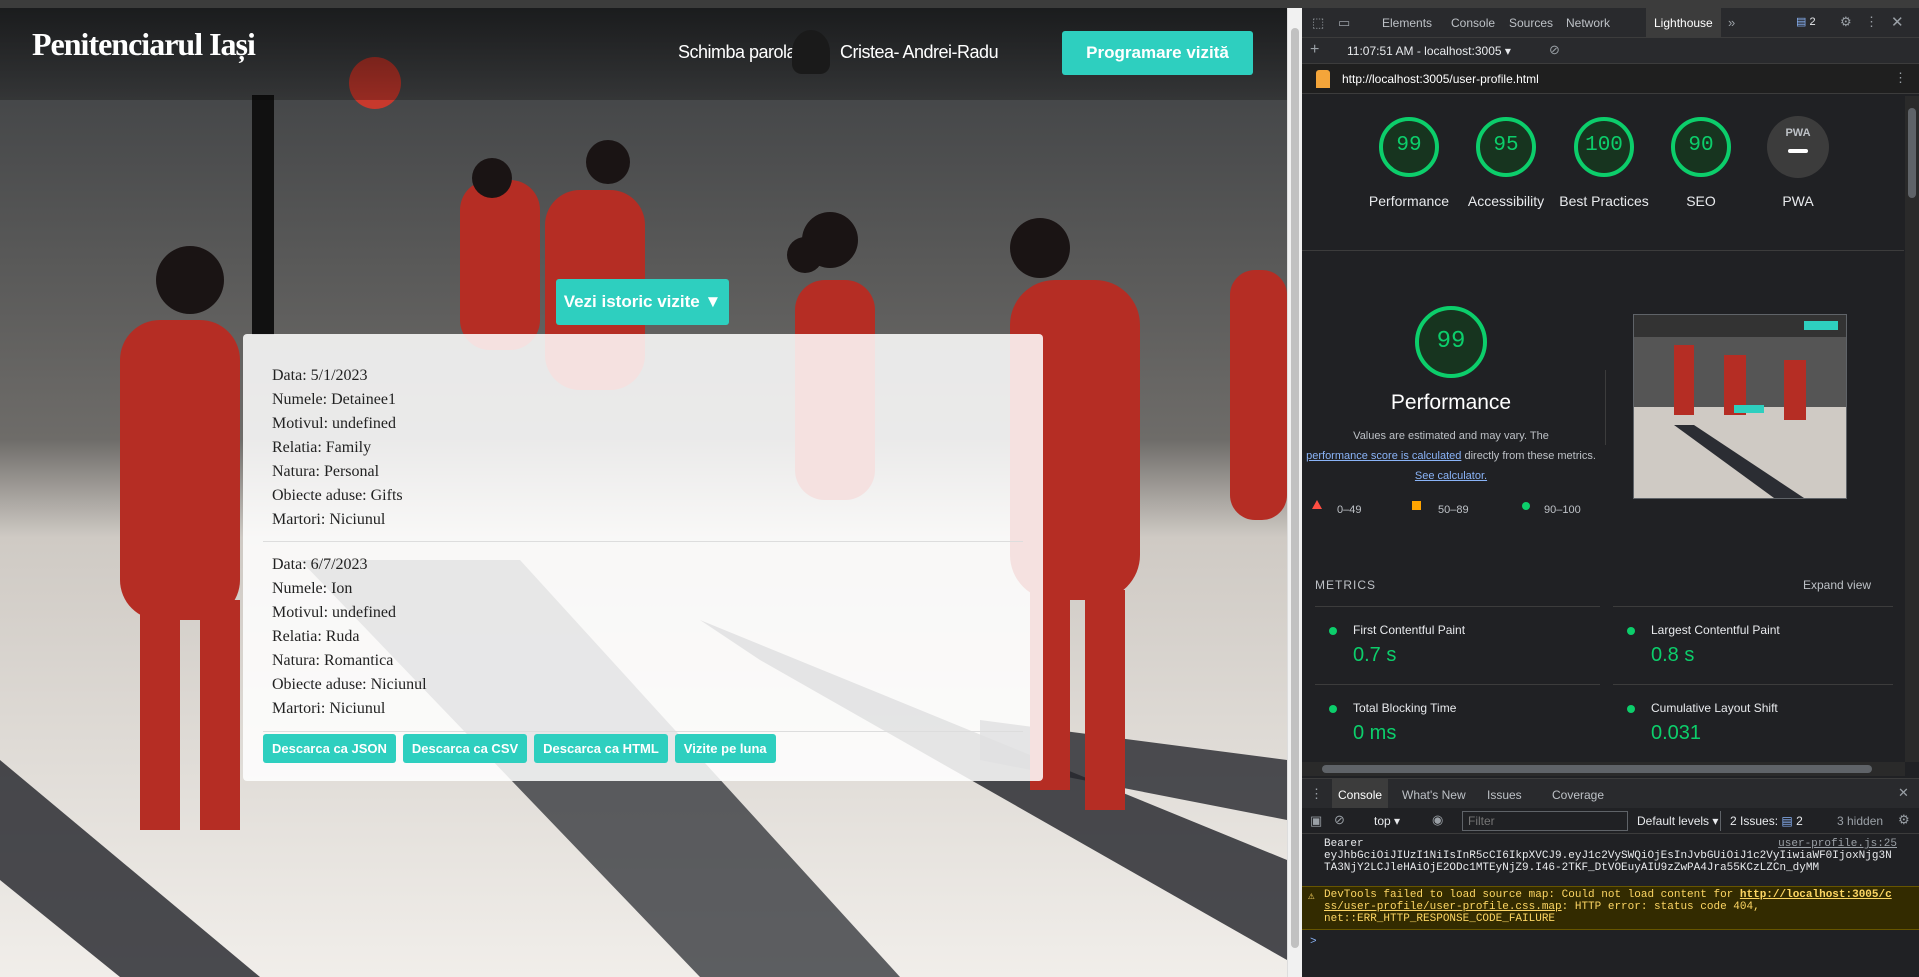 This screenshot has height=977, width=1919. What do you see at coordinates (329, 708) in the screenshot?
I see `visit-witnesses: Martori: Niciunul` at bounding box center [329, 708].